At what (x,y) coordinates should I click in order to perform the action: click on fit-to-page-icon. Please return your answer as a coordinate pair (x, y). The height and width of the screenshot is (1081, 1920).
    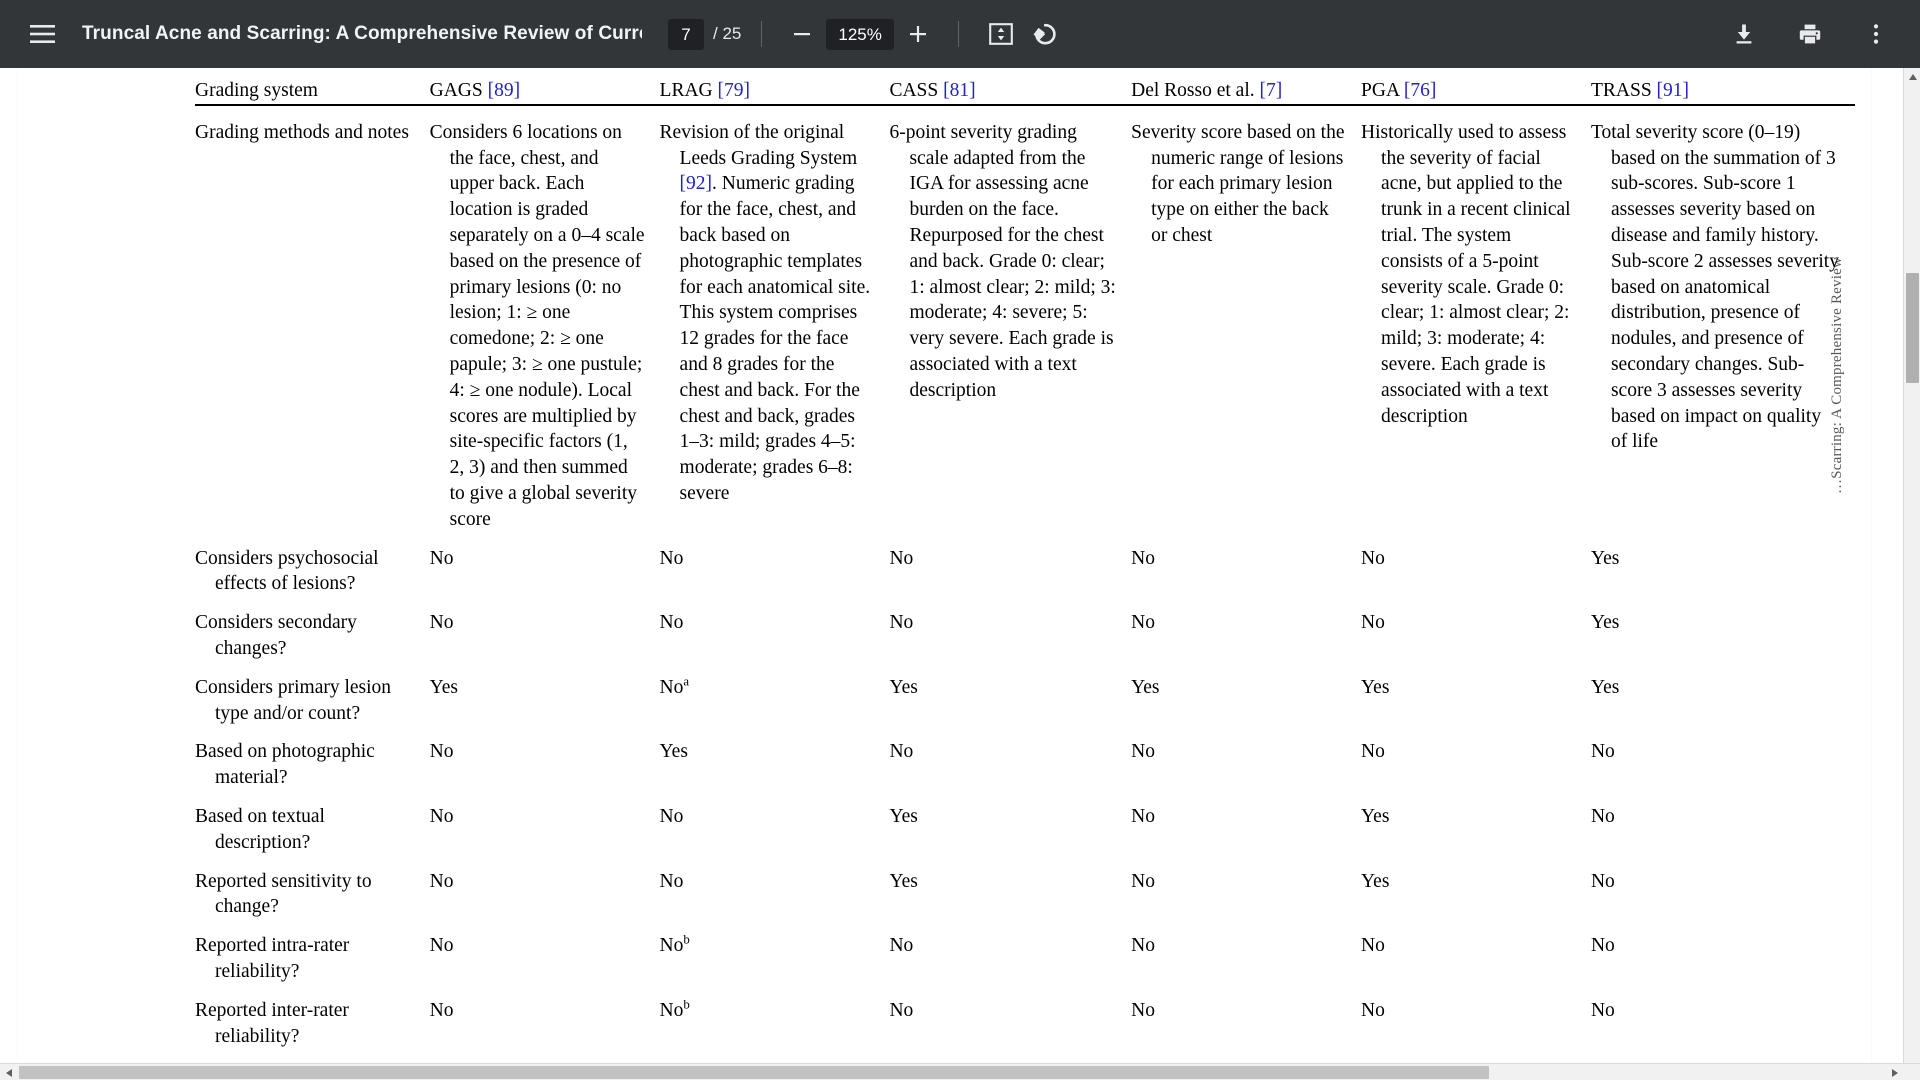
    Looking at the image, I should click on (1001, 34).